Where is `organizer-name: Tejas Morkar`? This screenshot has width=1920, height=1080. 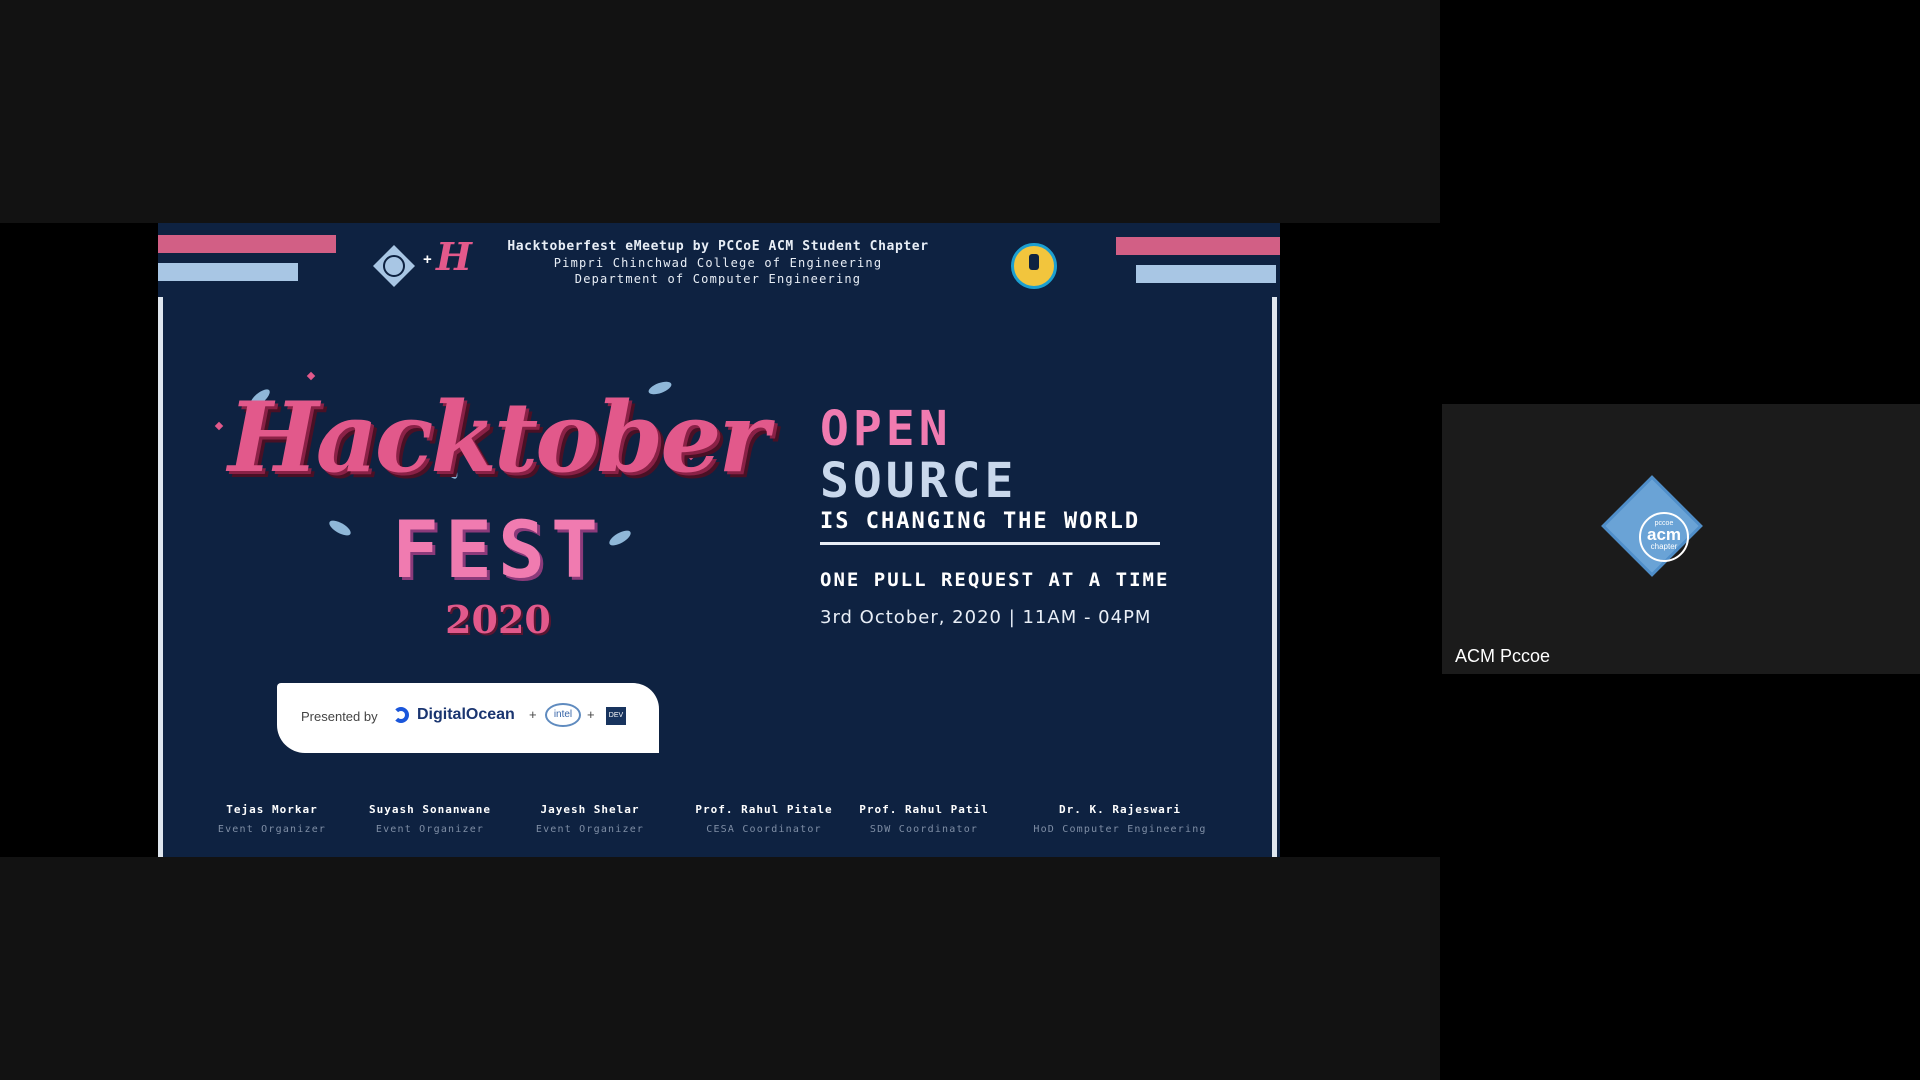 organizer-name: Tejas Morkar is located at coordinates (272, 809).